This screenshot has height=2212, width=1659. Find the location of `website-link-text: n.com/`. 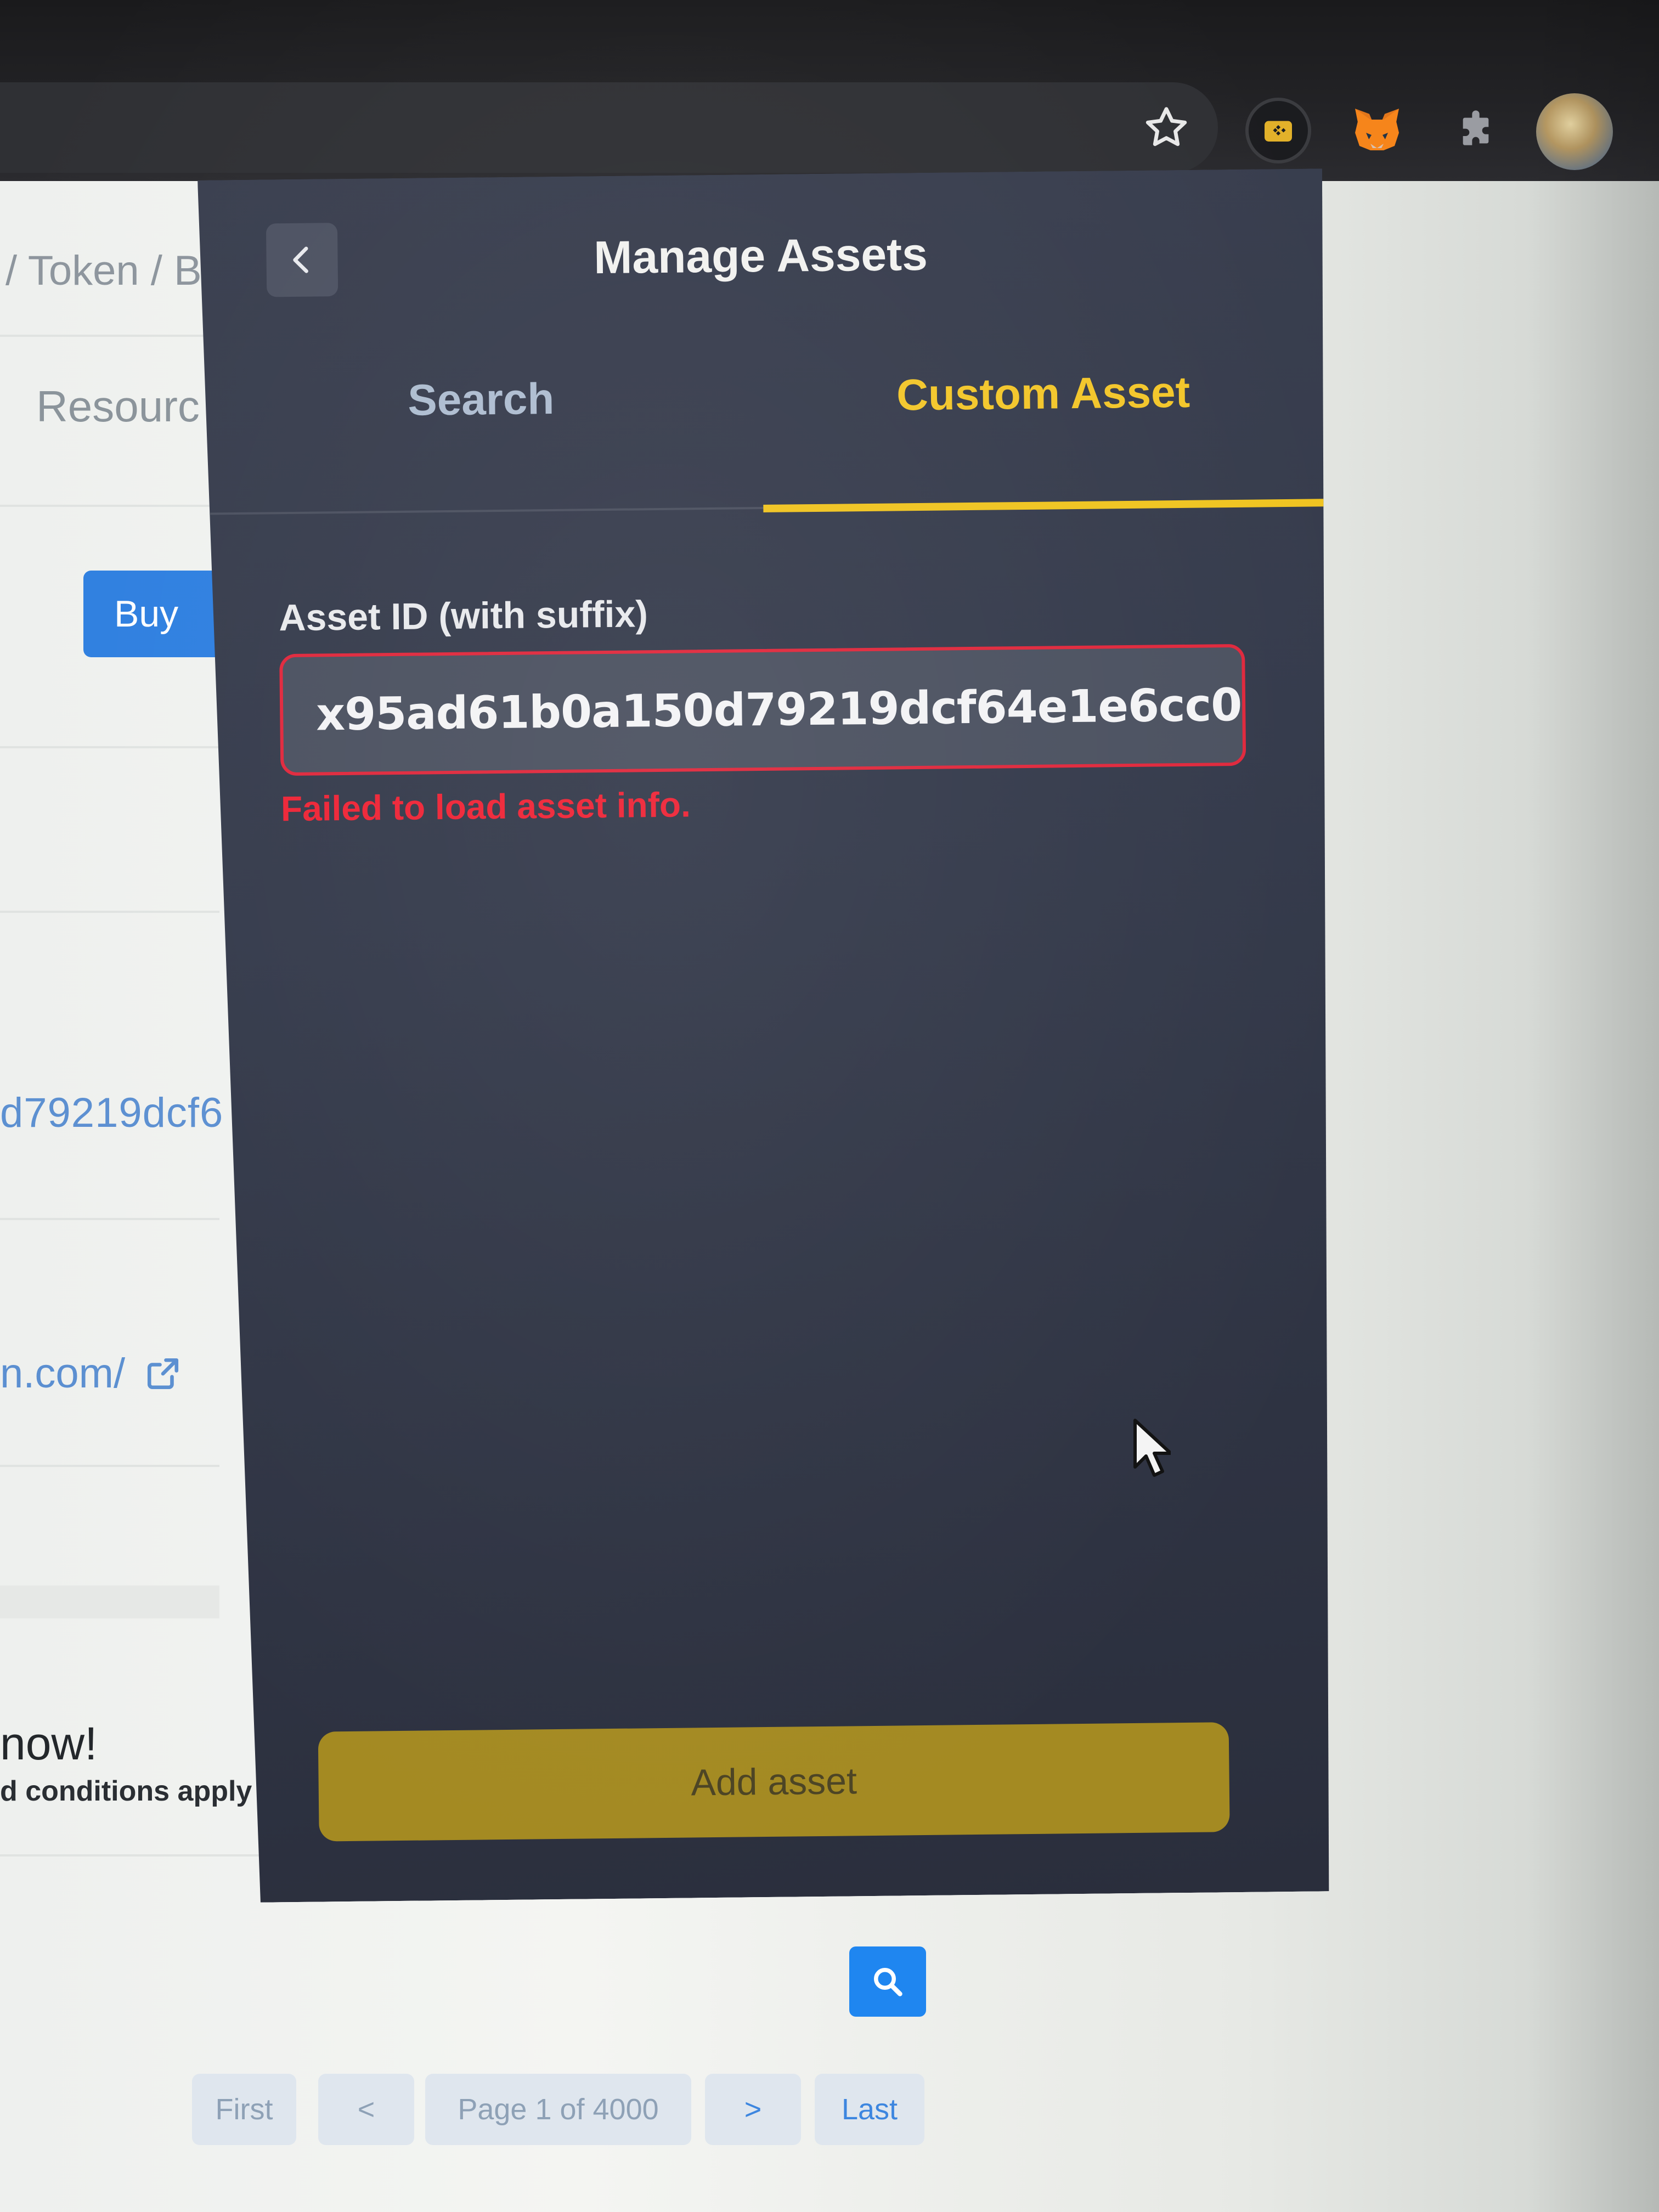

website-link-text: n.com/ is located at coordinates (63, 1373).